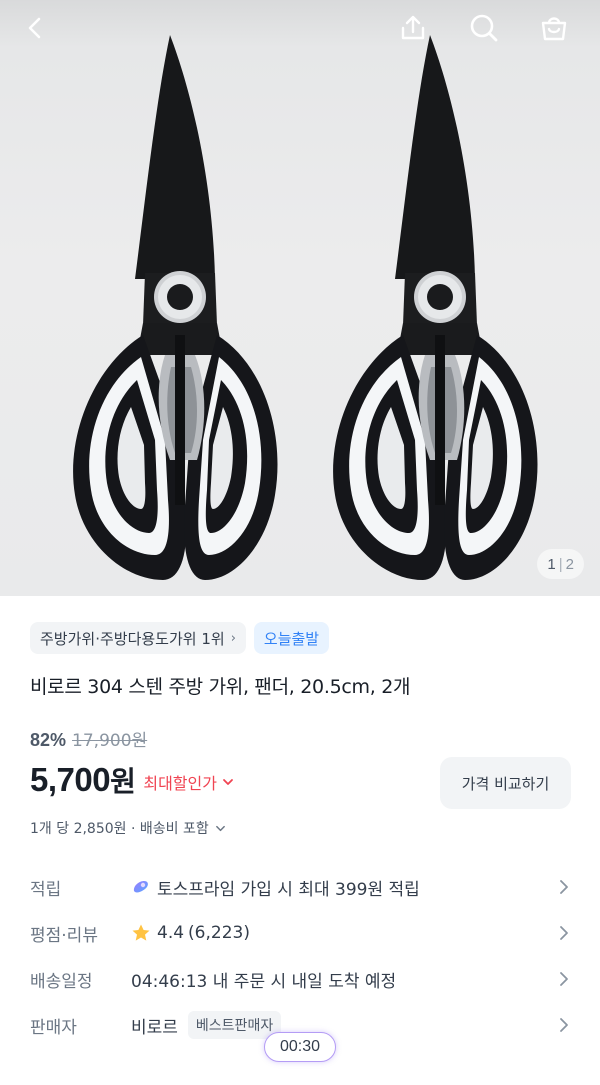  Describe the element at coordinates (234, 1025) in the screenshot. I see `best-seller-badge: 베스트판매자` at that location.